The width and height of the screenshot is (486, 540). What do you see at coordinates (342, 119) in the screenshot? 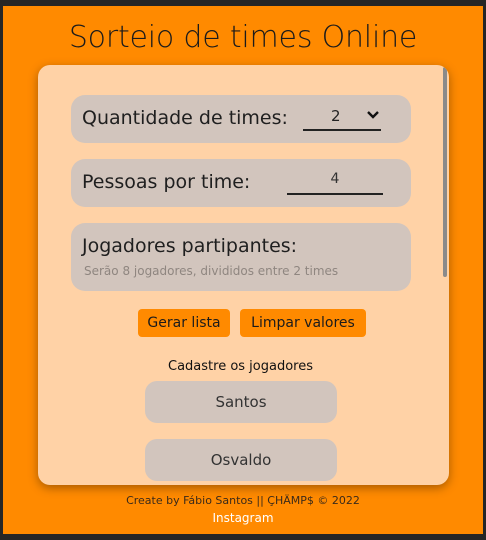
I see `teams-count-select: 2` at bounding box center [342, 119].